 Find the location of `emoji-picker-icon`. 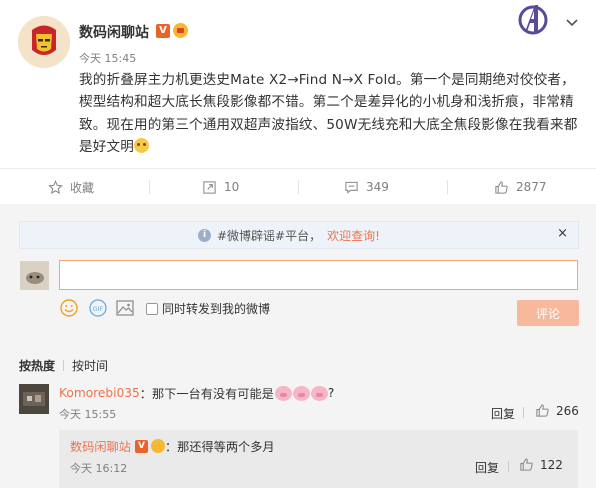

emoji-picker-icon is located at coordinates (69, 308).